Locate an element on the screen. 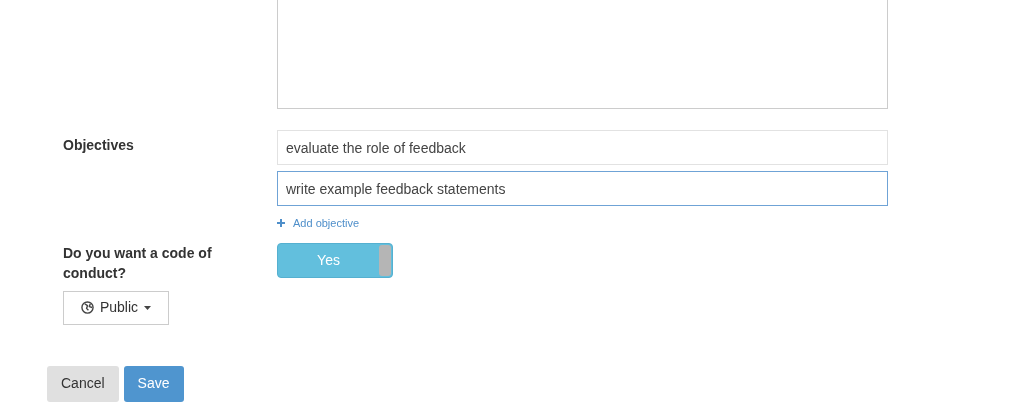  toggle-handle is located at coordinates (385, 260).